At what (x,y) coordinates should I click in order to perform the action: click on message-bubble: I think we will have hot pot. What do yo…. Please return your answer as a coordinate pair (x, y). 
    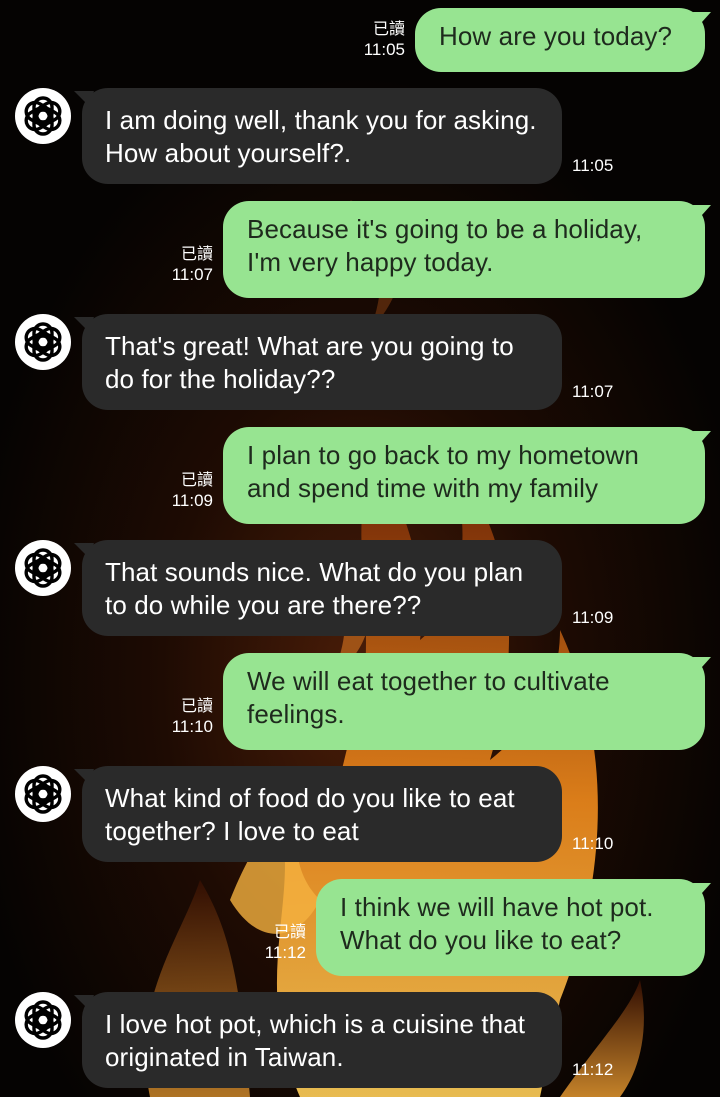
    Looking at the image, I should click on (513, 927).